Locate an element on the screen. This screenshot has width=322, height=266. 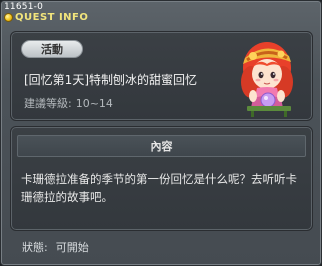
title-bar: QUEST INFO is located at coordinates (46, 17).